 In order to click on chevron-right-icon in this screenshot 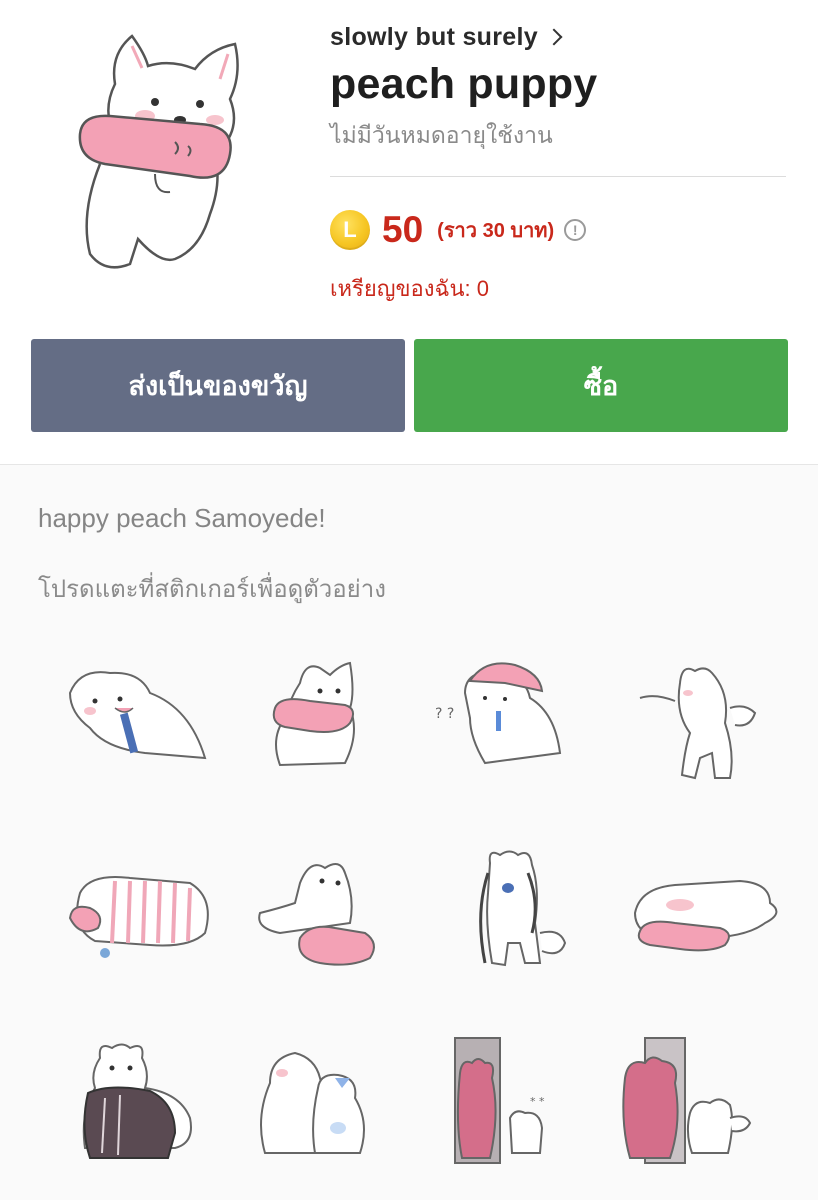, I will do `click(554, 37)`.